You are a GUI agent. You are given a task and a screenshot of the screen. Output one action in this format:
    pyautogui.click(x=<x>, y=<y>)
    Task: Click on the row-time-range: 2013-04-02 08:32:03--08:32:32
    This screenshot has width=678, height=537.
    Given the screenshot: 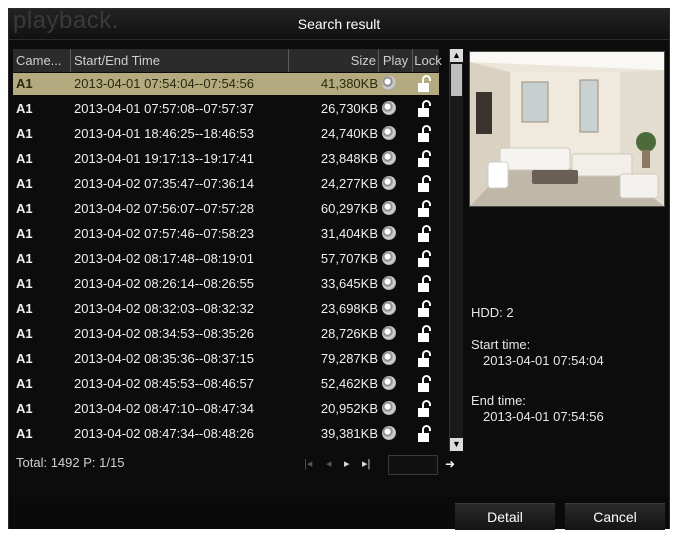 What is the action you would take?
    pyautogui.click(x=164, y=308)
    